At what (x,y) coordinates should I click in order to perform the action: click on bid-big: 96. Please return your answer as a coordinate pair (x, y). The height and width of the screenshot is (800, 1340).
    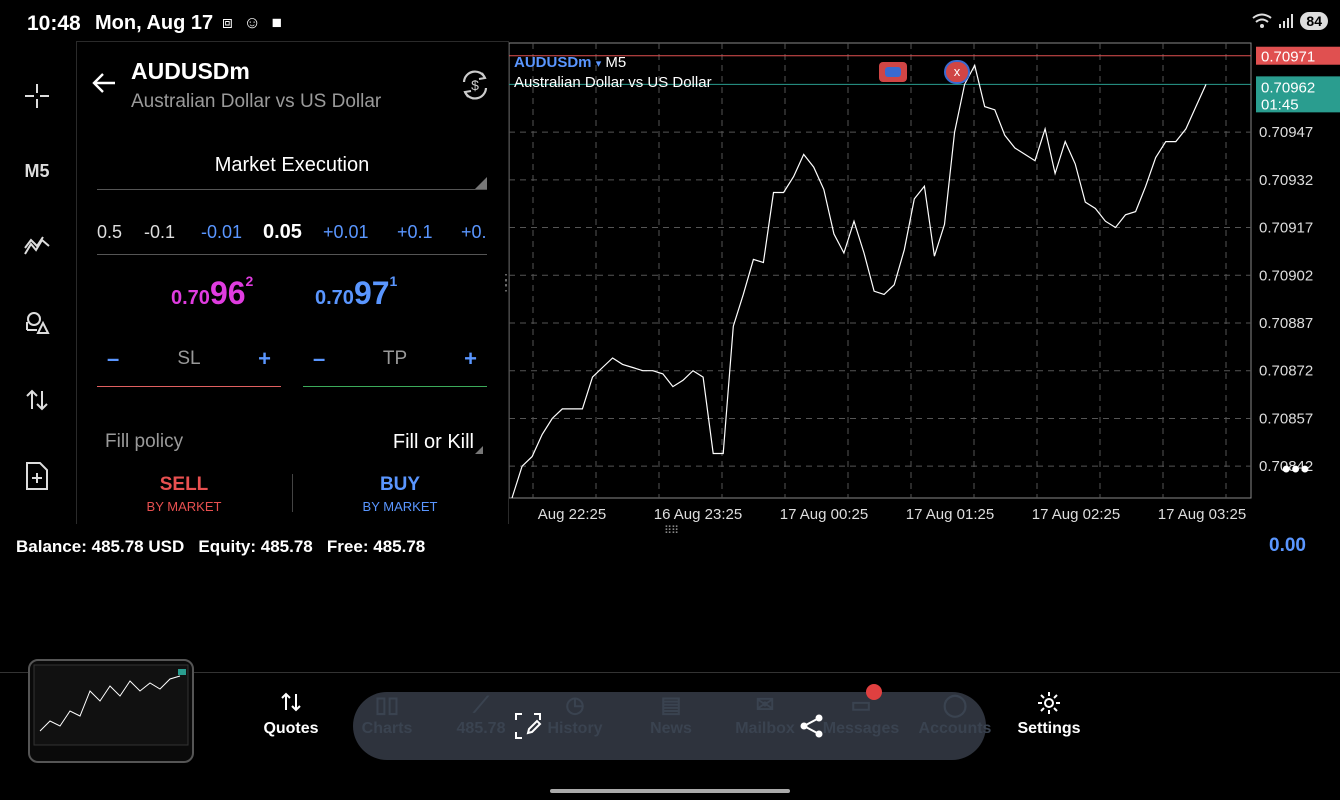
    Looking at the image, I should click on (227, 293).